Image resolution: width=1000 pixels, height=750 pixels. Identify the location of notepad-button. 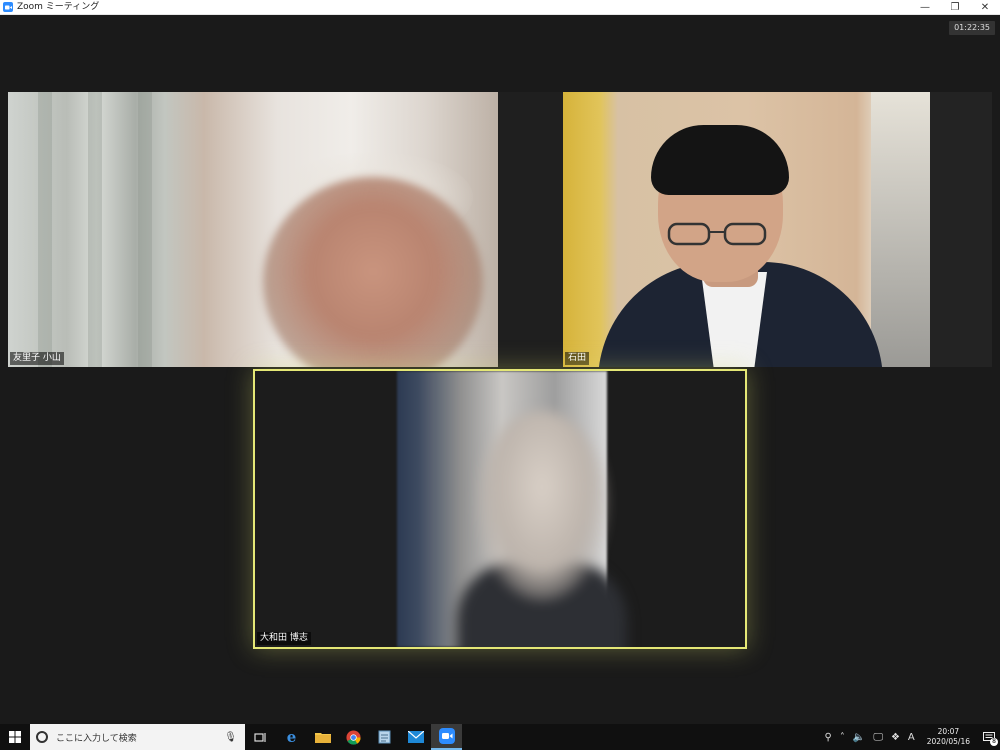
(384, 737).